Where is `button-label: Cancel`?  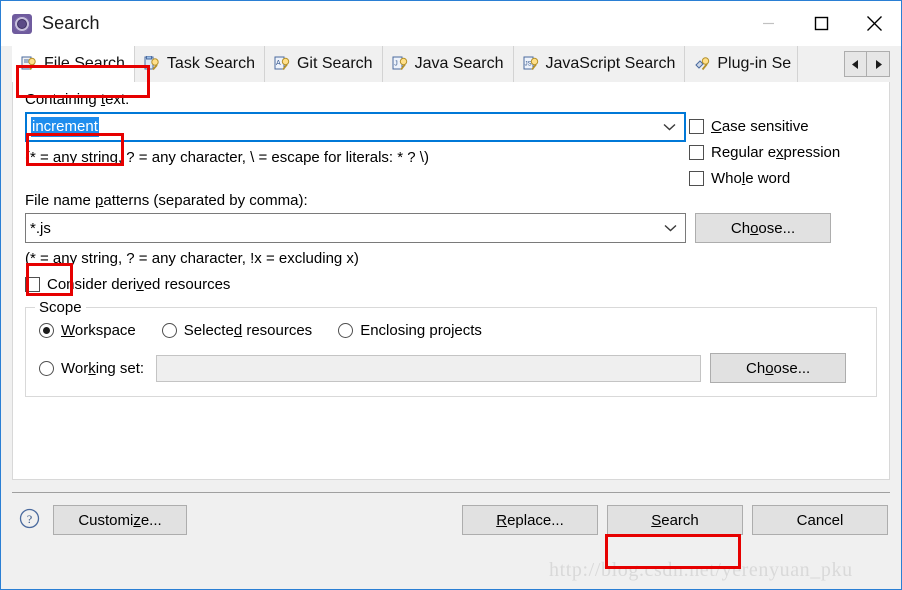 button-label: Cancel is located at coordinates (820, 520).